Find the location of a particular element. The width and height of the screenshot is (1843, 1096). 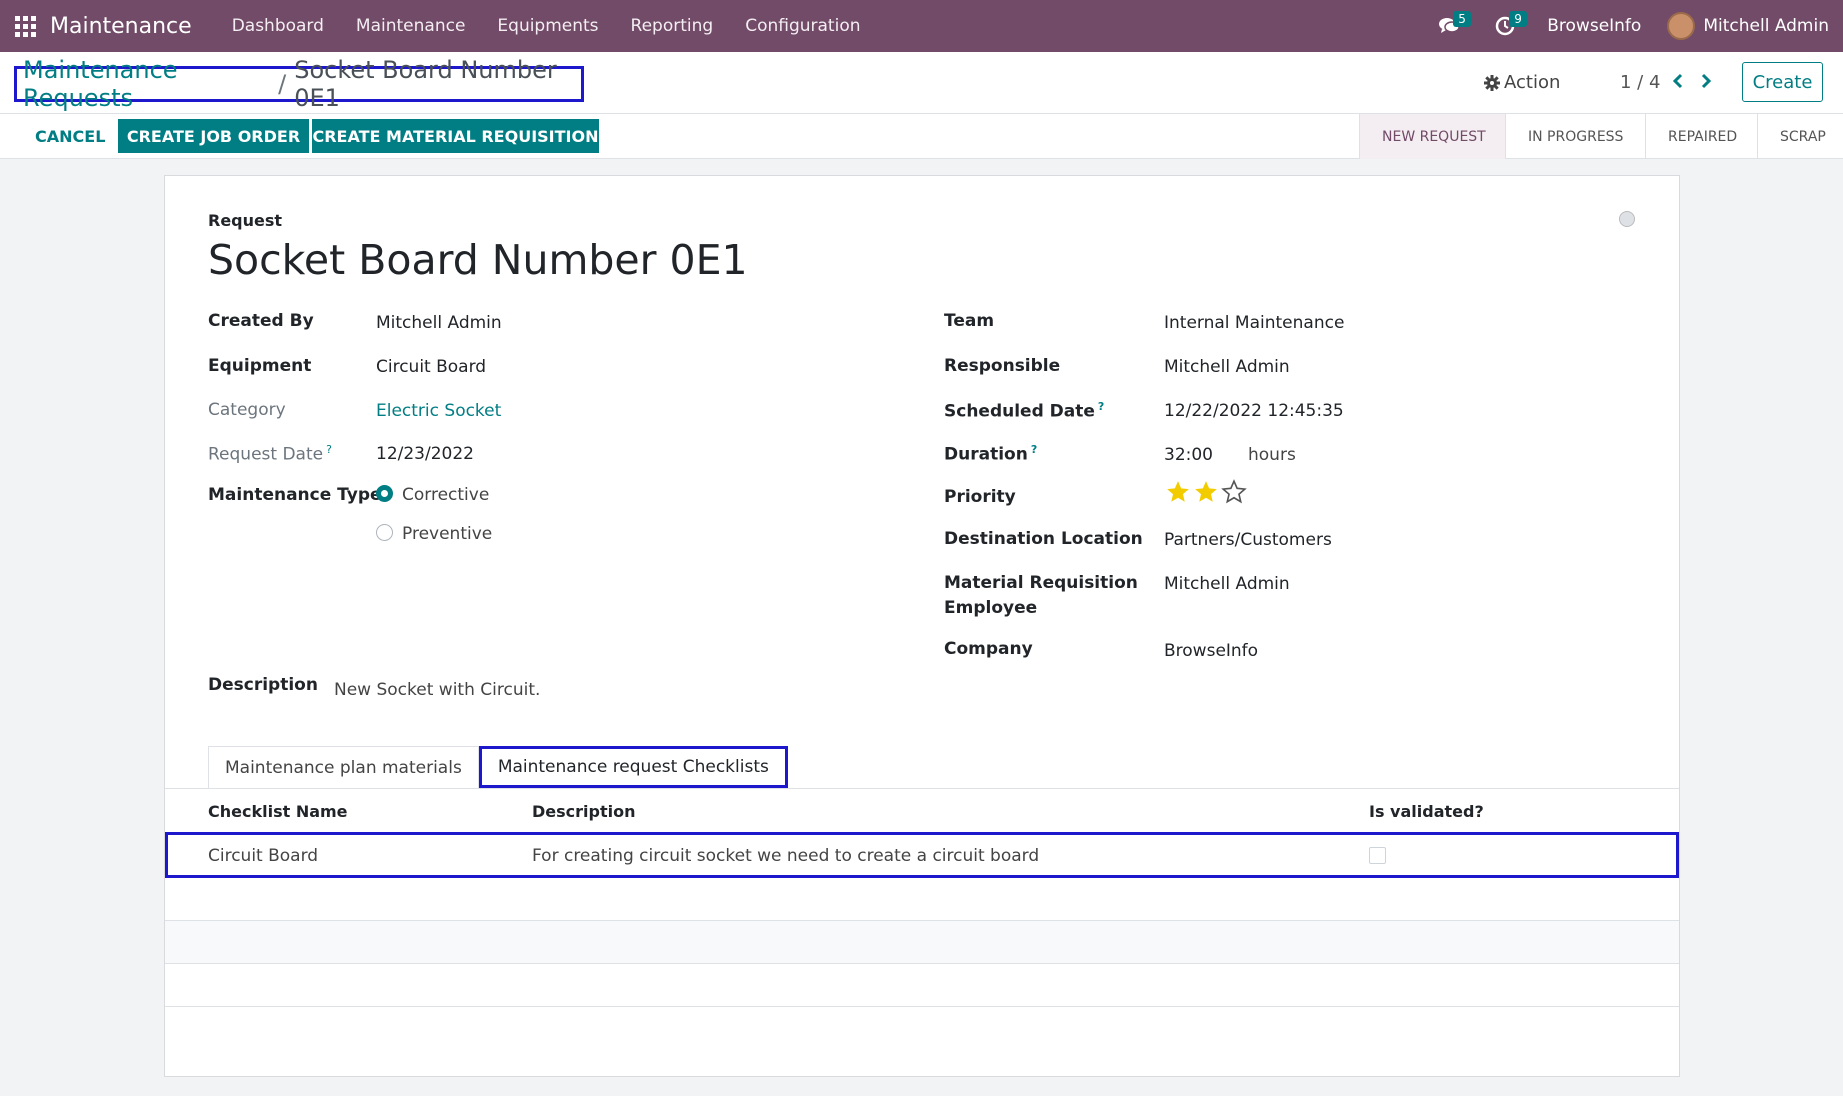

maintenance-type-label: Maintenance Type is located at coordinates (295, 495).